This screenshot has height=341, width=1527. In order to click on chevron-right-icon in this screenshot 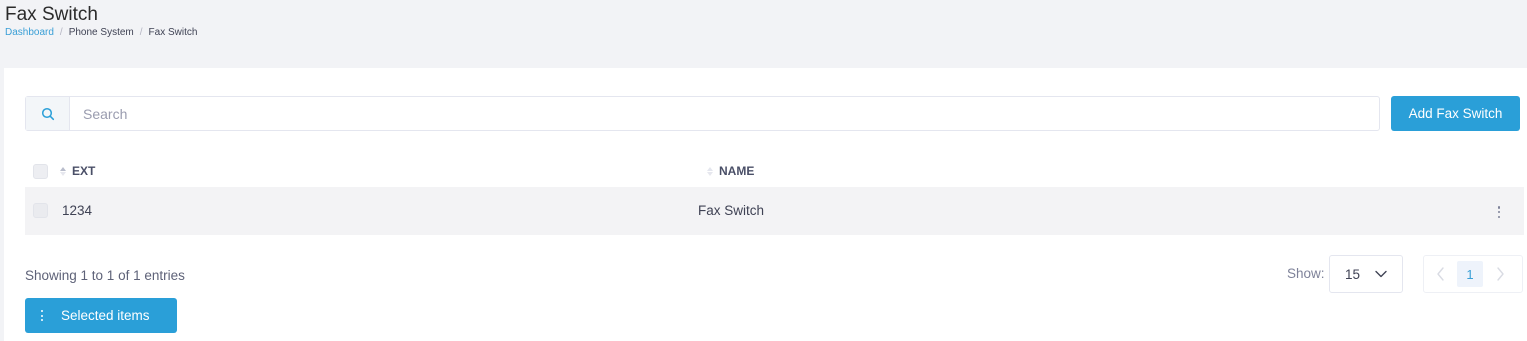, I will do `click(1500, 274)`.